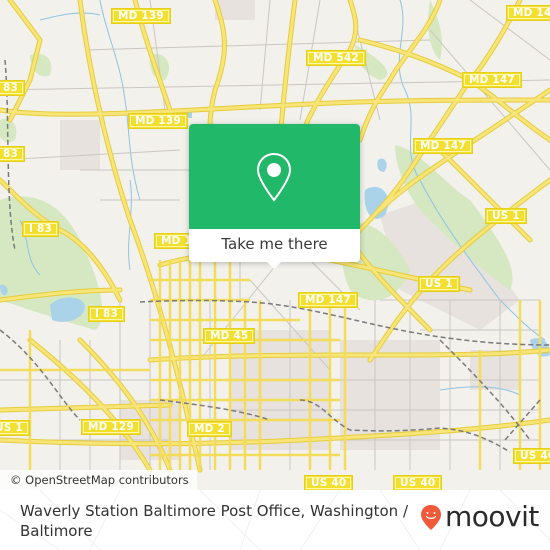 The height and width of the screenshot is (550, 550). I want to click on take-me-there-popup: Take me there, so click(274, 196).